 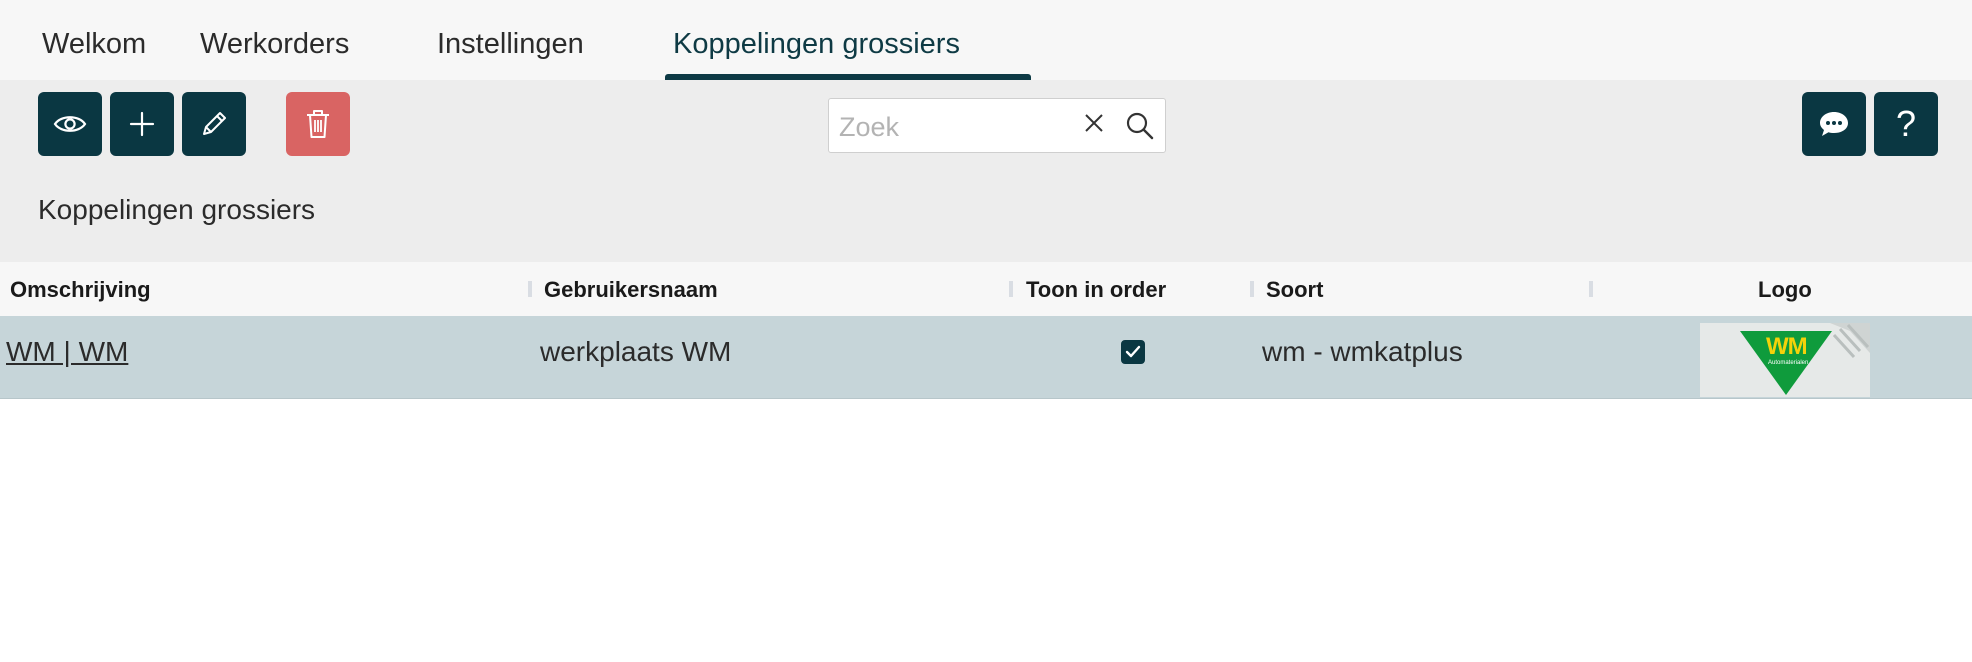 What do you see at coordinates (274, 44) in the screenshot?
I see `tab-werkorders: Werkorders` at bounding box center [274, 44].